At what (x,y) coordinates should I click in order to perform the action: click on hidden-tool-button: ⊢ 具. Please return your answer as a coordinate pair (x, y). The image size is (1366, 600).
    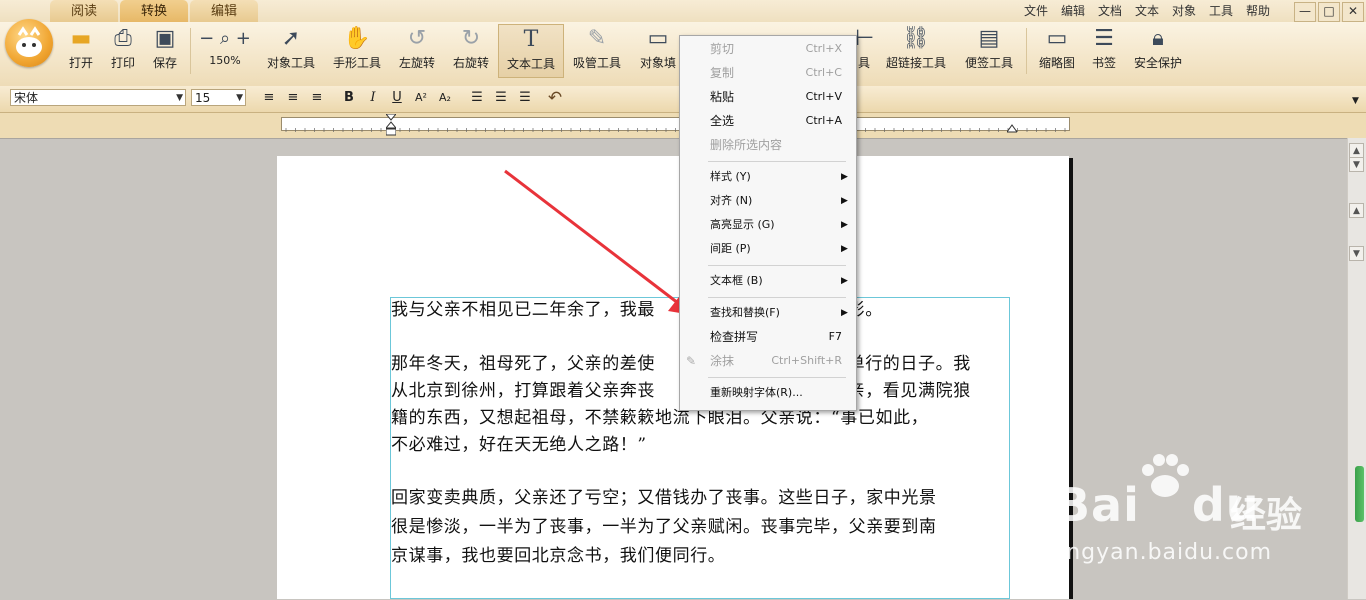
    Looking at the image, I should click on (865, 50).